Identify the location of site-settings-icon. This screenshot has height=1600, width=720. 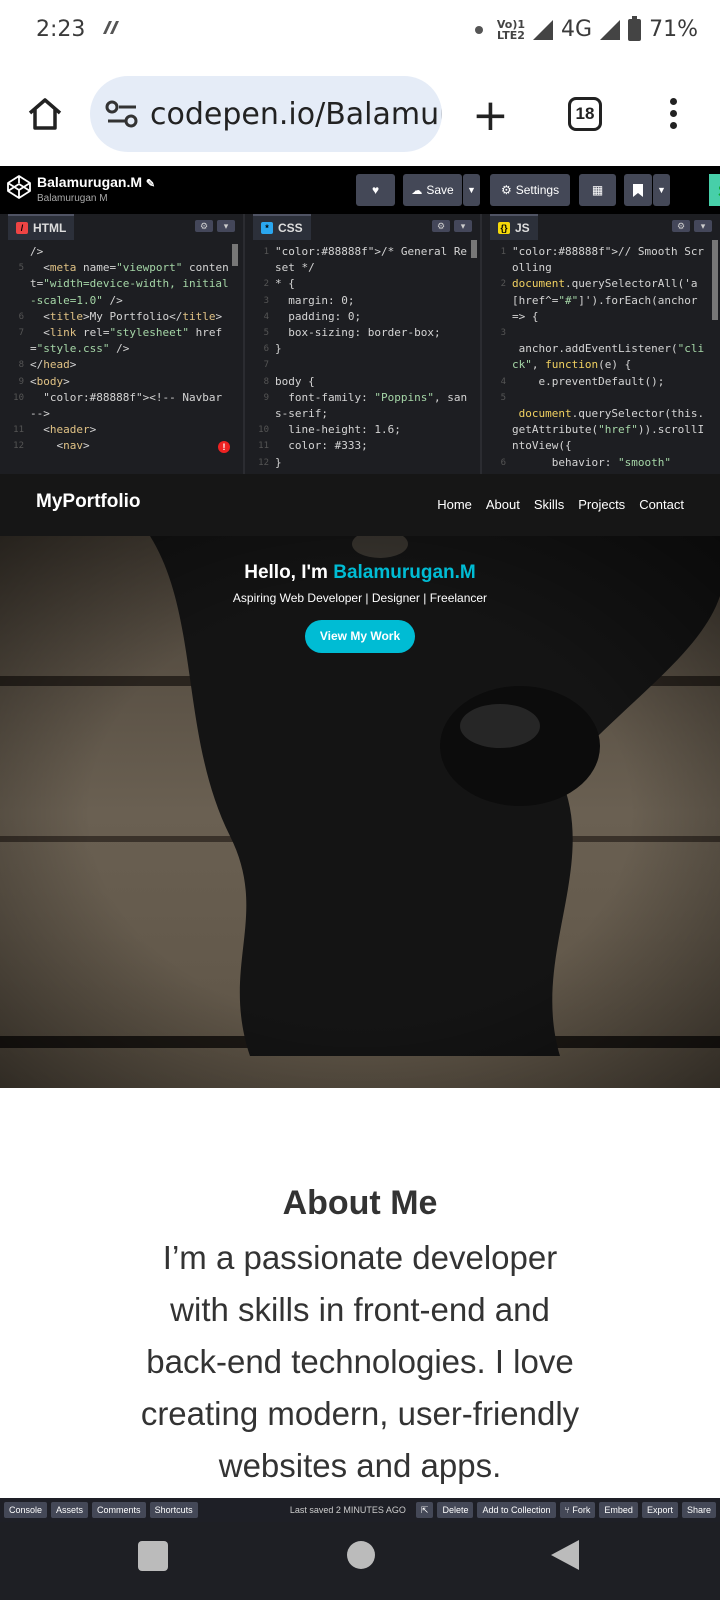
(122, 114).